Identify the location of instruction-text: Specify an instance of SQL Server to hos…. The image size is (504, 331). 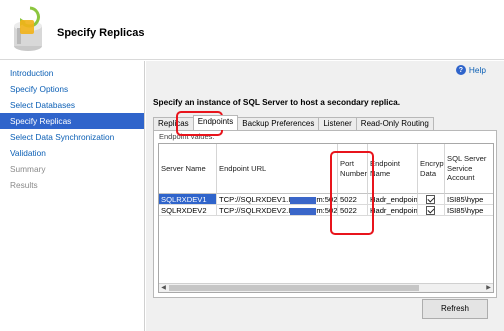
(276, 102).